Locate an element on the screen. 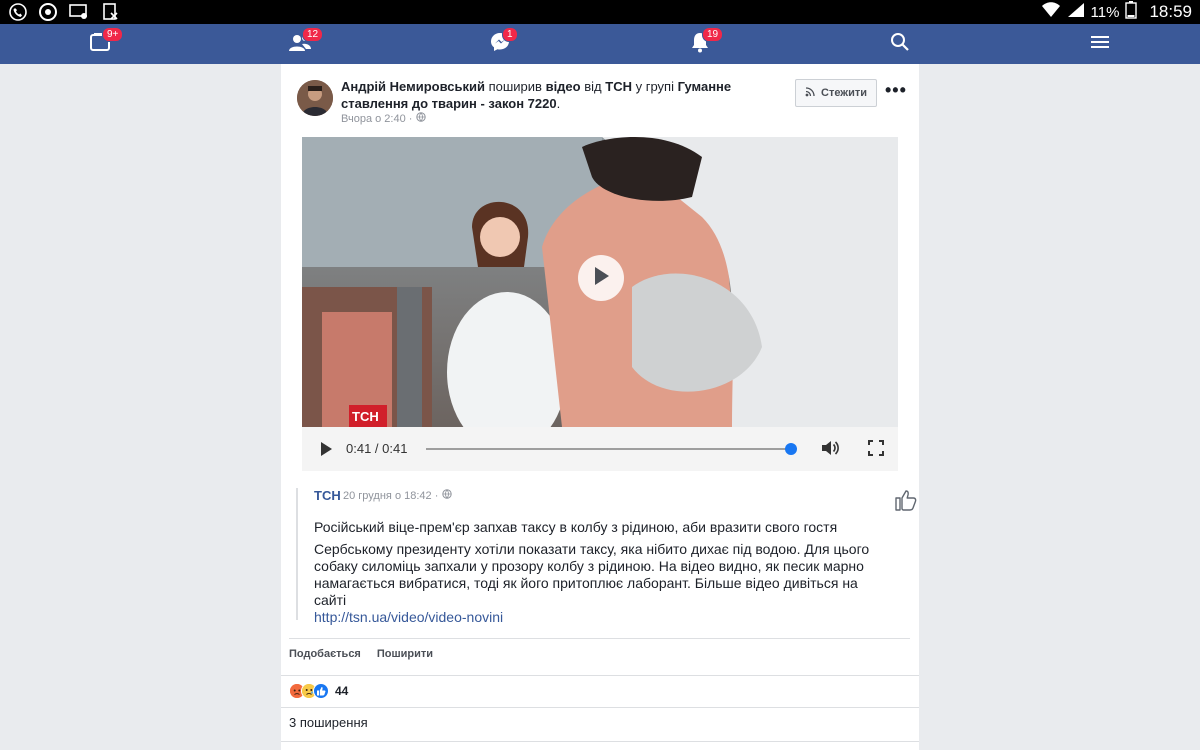  in-group-text: у групі is located at coordinates (654, 86).